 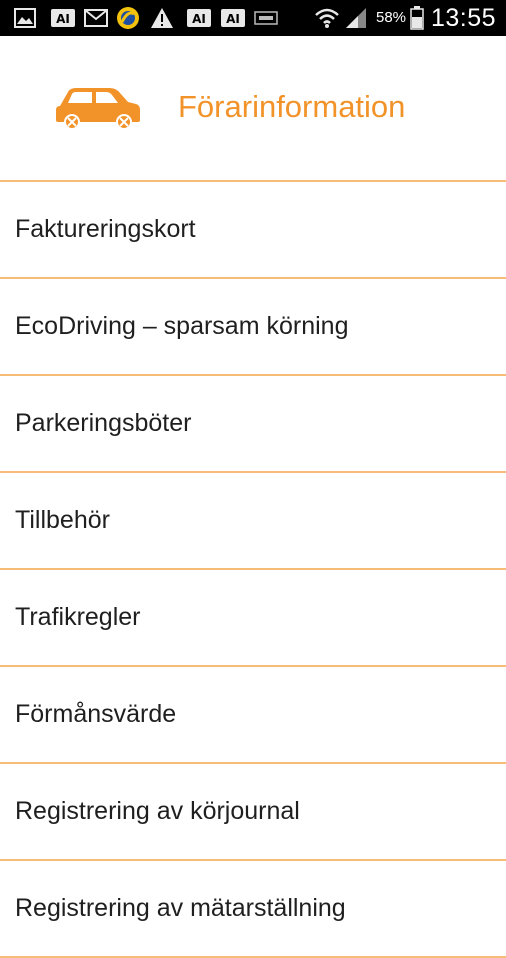 What do you see at coordinates (253, 230) in the screenshot?
I see `list-item-faktureringskort: Faktureringskort` at bounding box center [253, 230].